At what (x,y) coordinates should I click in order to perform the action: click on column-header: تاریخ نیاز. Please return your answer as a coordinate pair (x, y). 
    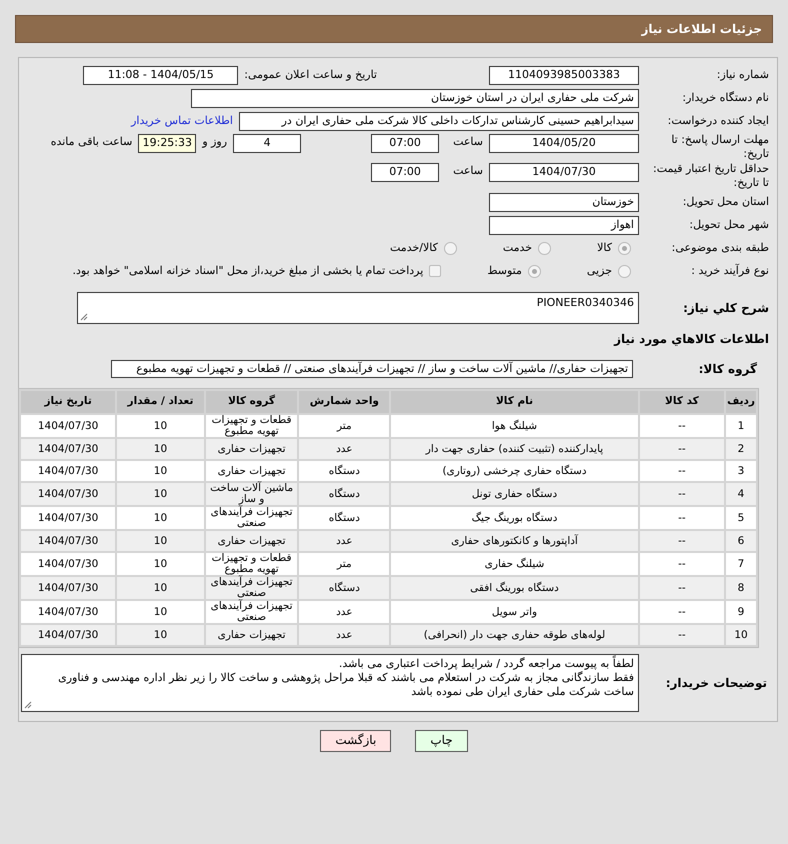
    Looking at the image, I should click on (68, 402).